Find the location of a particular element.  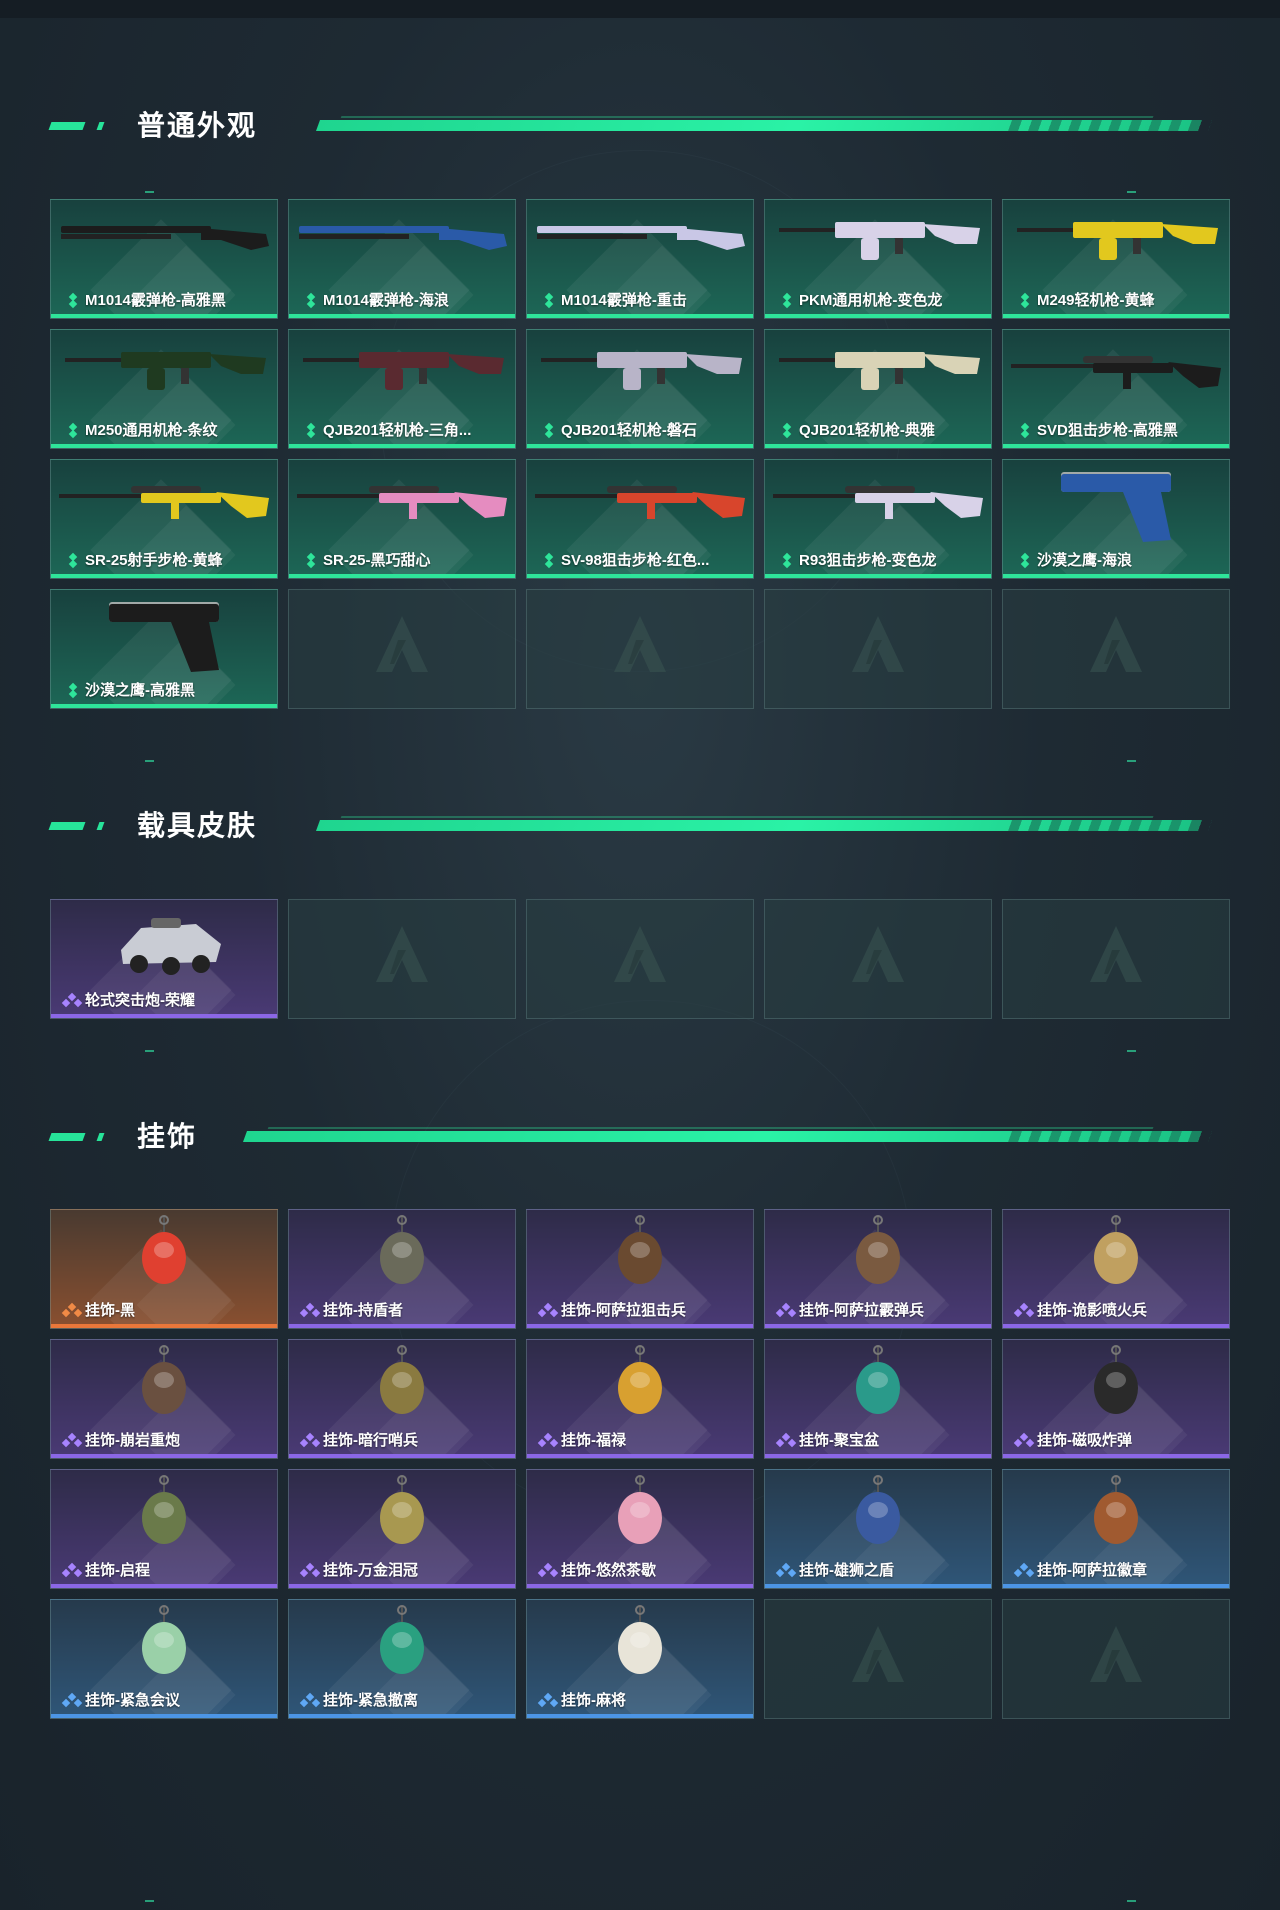

item-card: QJB201轻机枪-磐石 is located at coordinates (640, 389).